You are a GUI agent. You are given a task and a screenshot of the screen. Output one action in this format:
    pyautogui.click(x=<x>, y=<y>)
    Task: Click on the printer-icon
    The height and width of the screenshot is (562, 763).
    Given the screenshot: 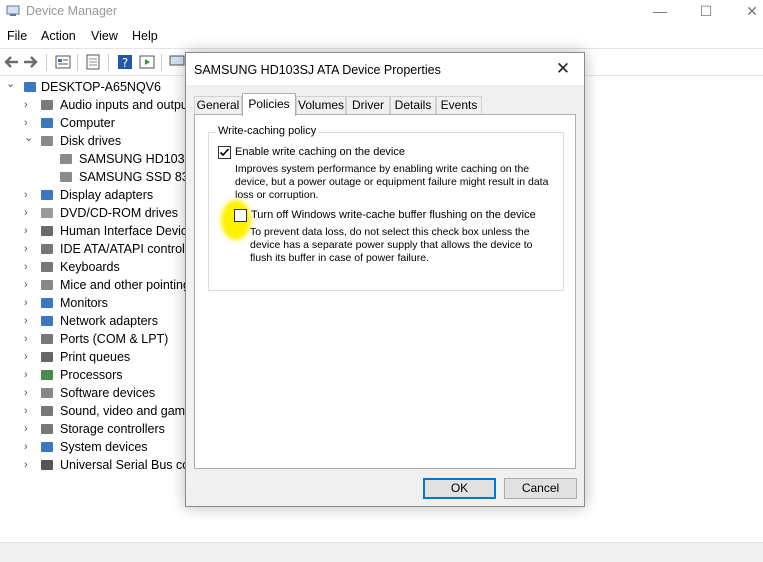 What is the action you would take?
    pyautogui.click(x=47, y=357)
    